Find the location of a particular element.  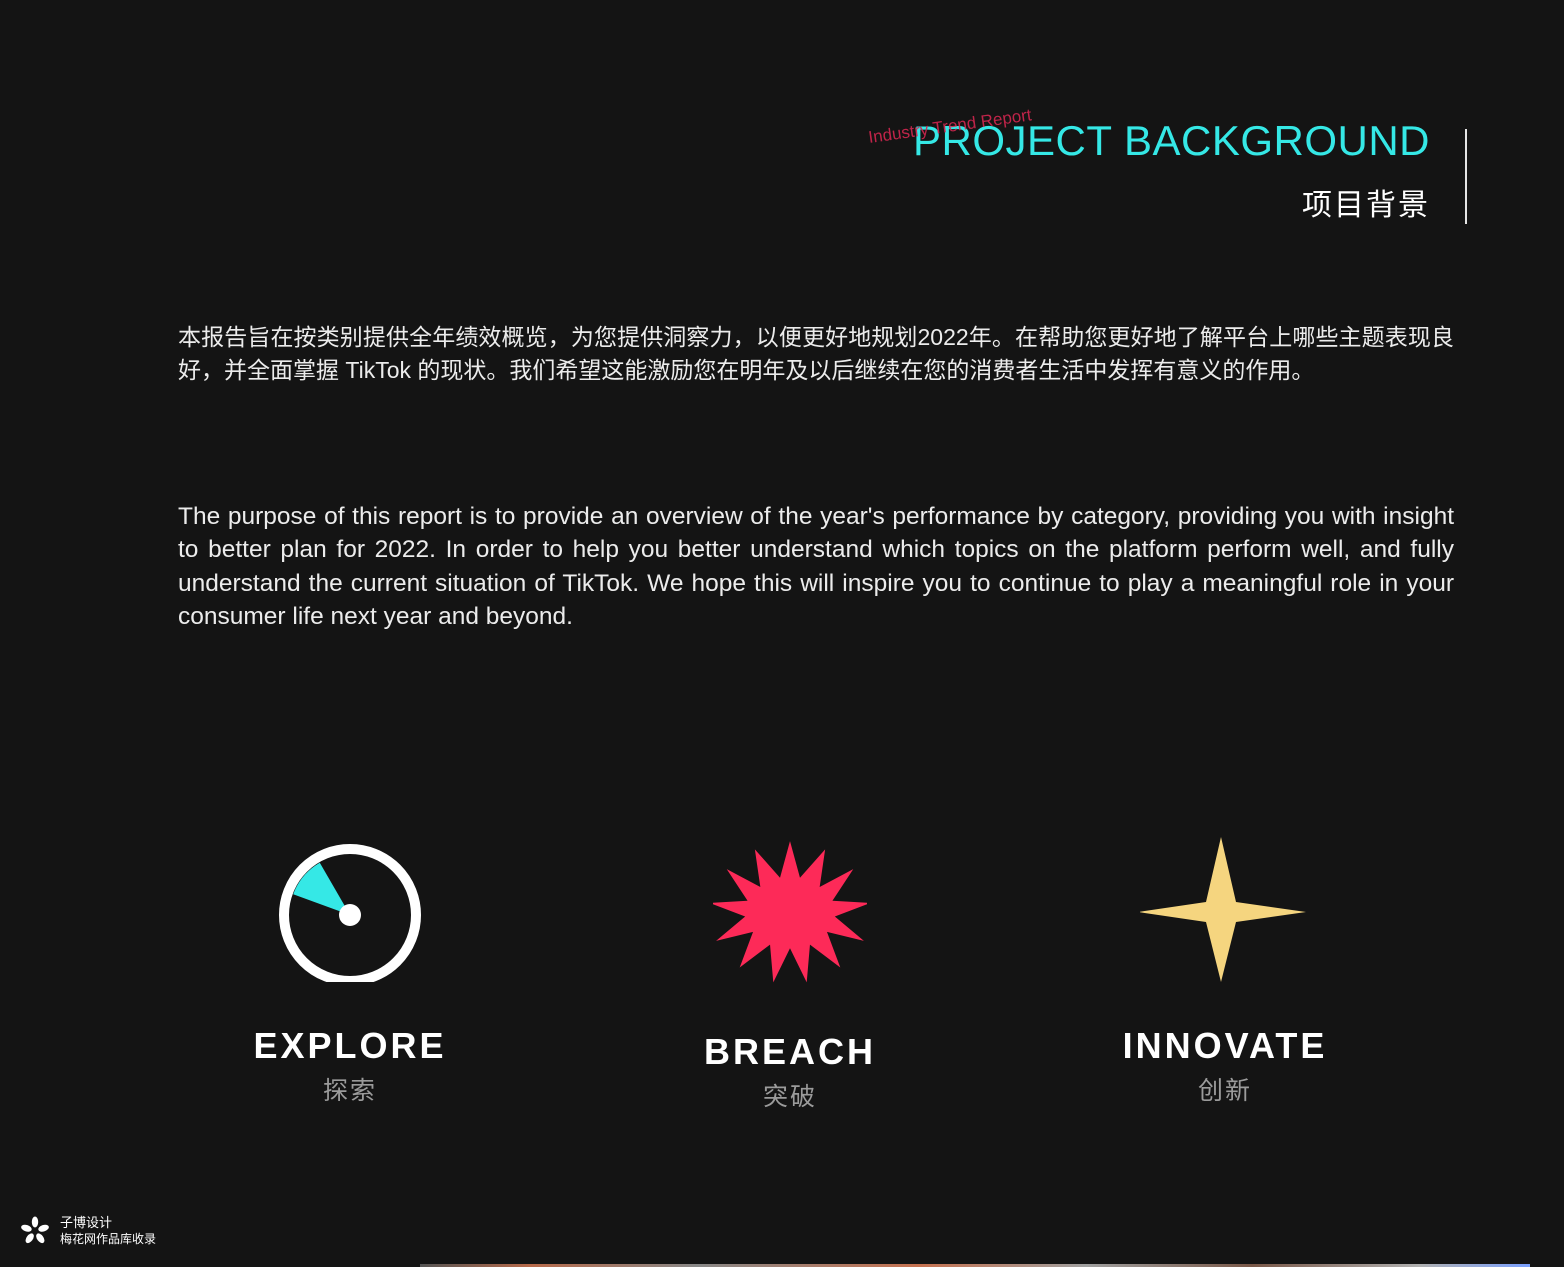

page-header: PROJECT BACKGROUND 项目背景 is located at coordinates (1171, 171).